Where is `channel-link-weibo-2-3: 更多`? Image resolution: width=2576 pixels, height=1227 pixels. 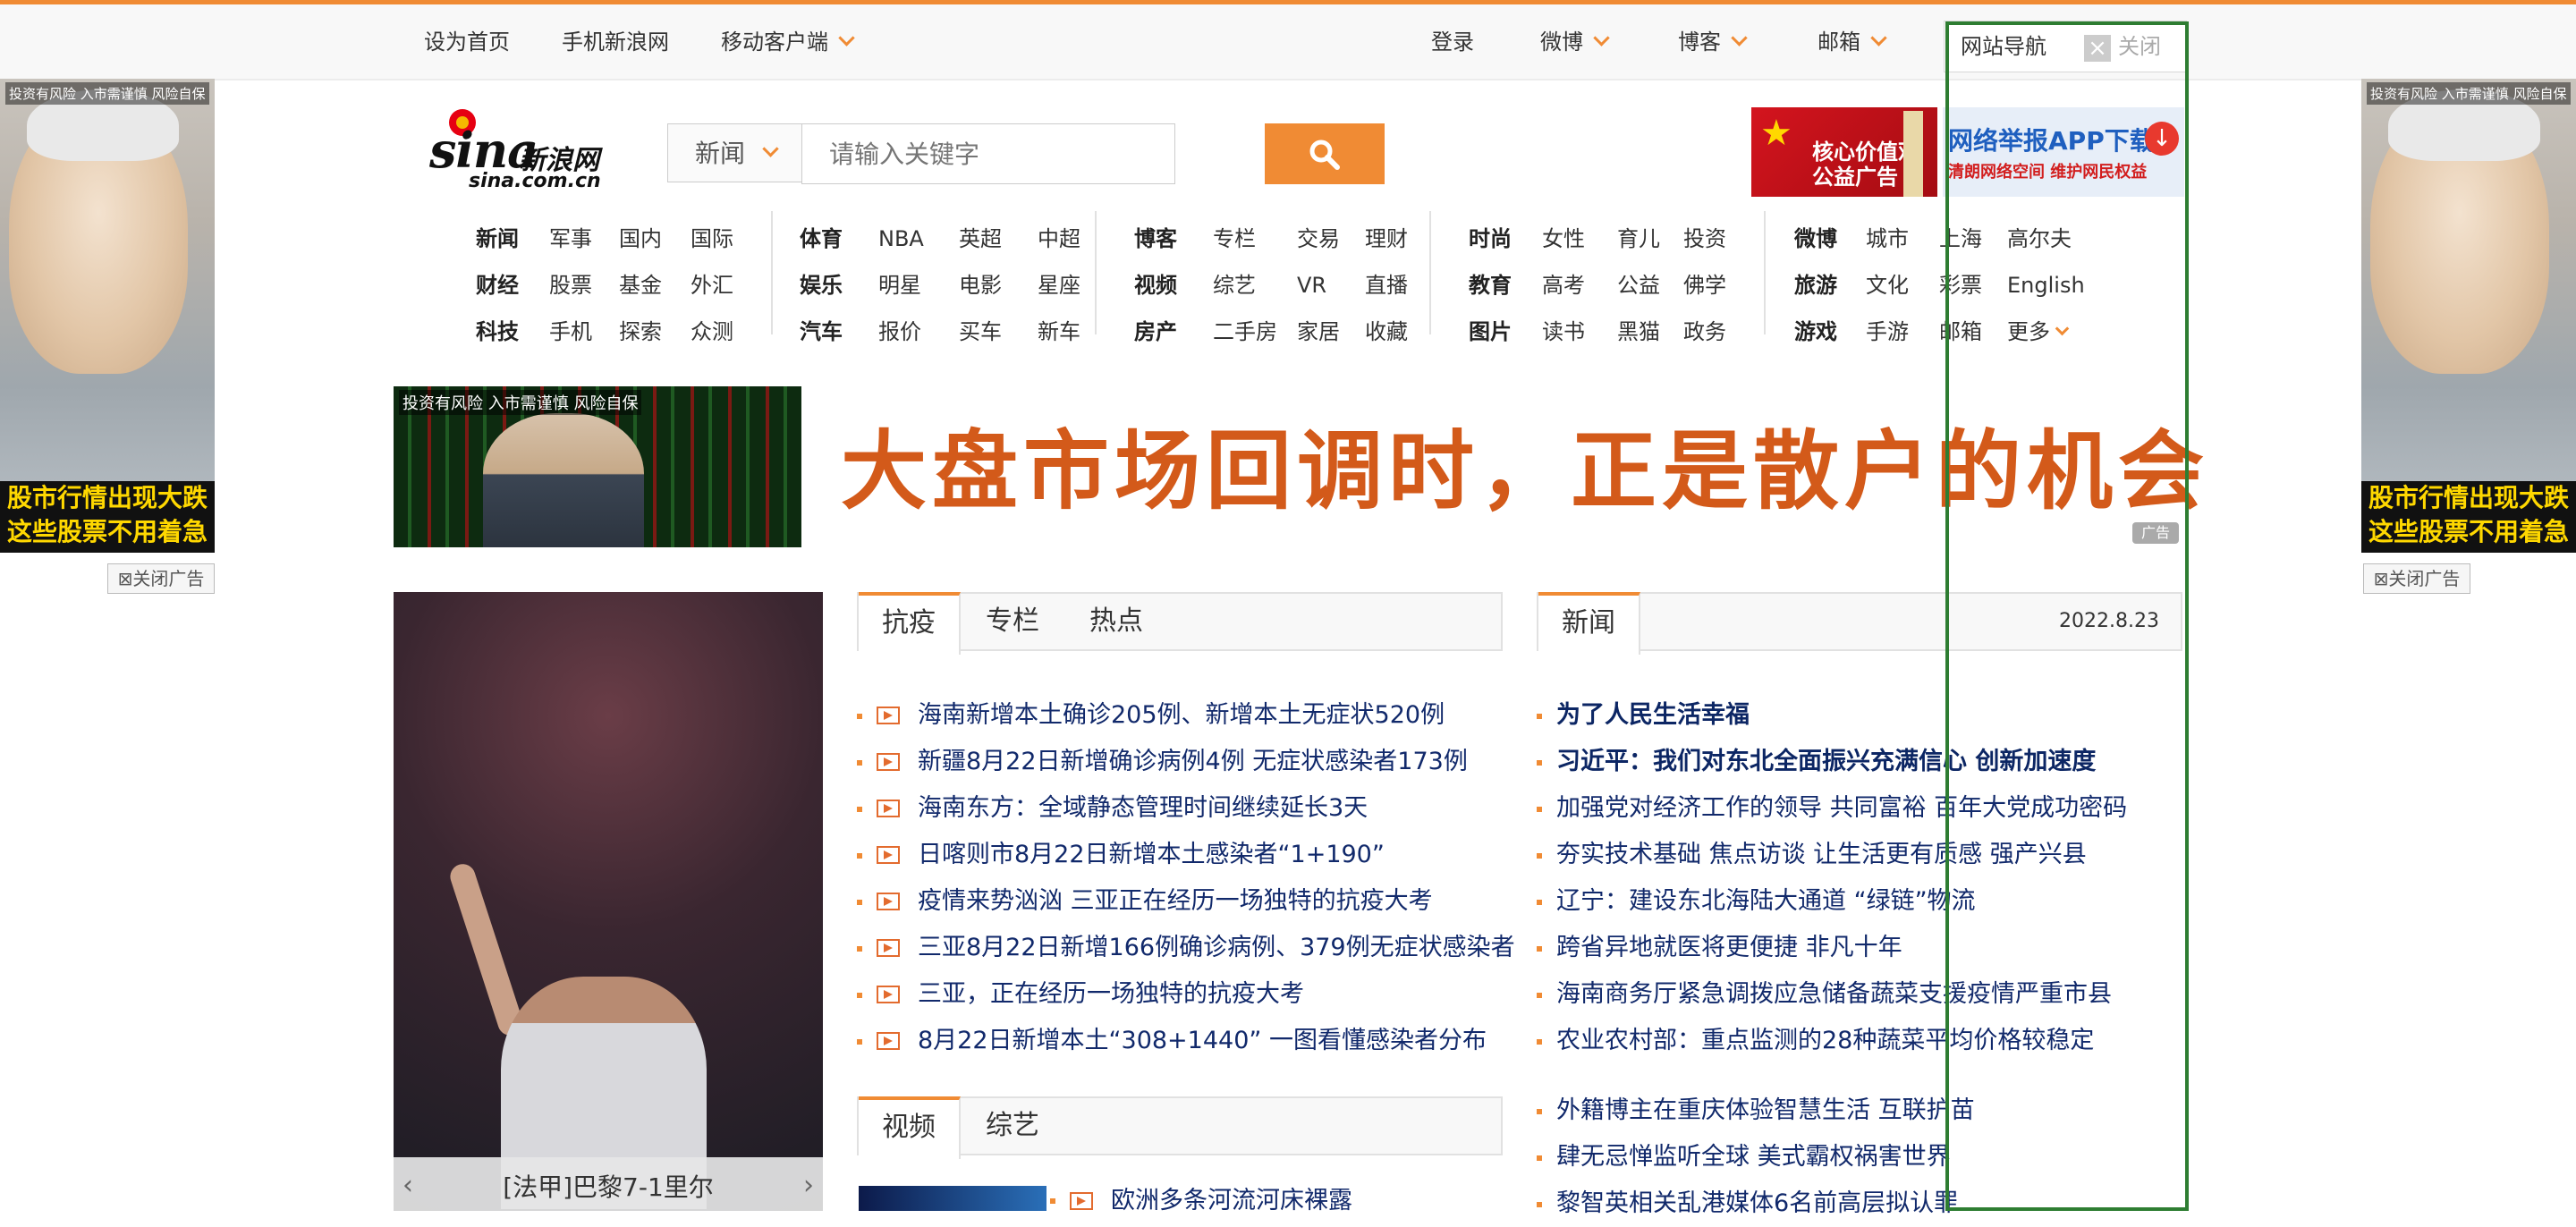 channel-link-weibo-2-3: 更多 is located at coordinates (2038, 331).